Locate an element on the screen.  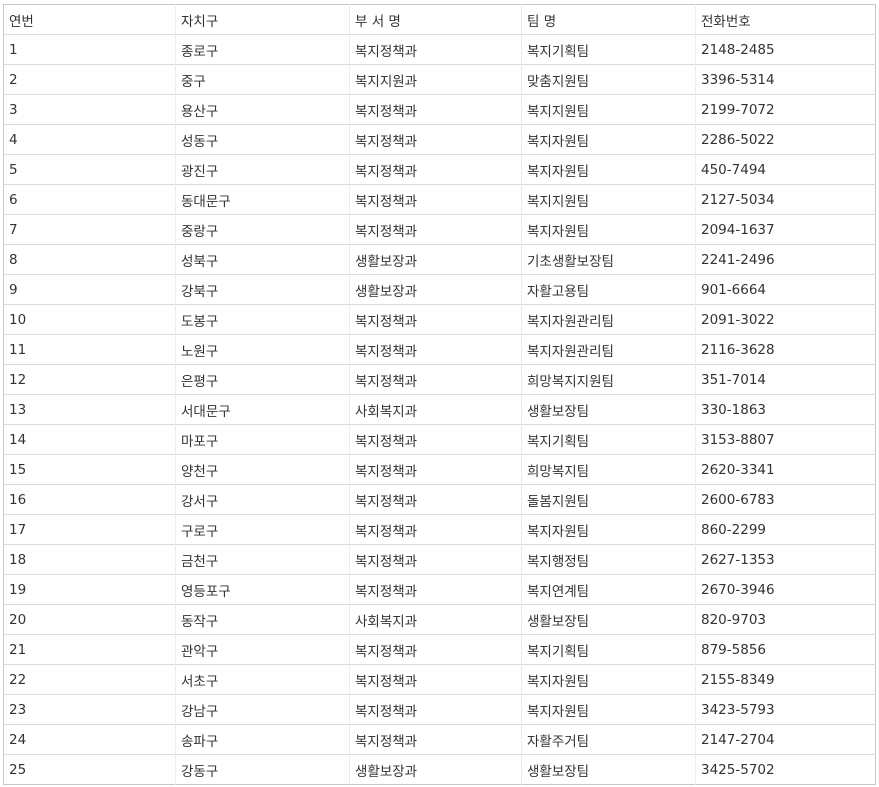
table-row: 16 강서구 복지정책과 돌봄지원팀 2600-6783 is located at coordinates (439, 499).